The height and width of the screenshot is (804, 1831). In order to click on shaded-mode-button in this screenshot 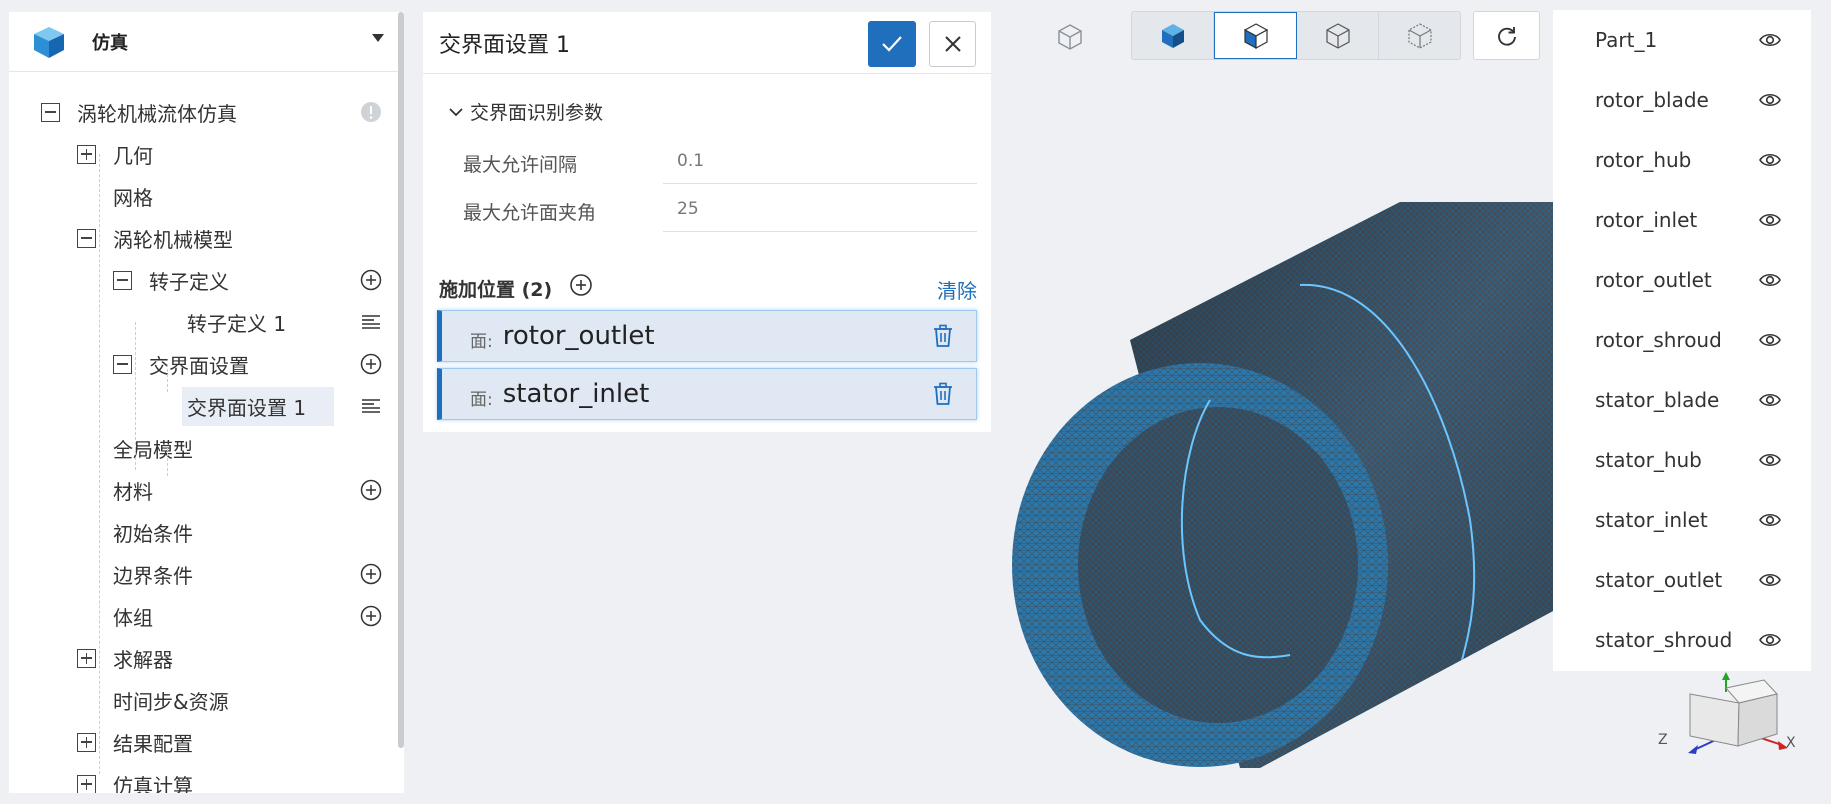, I will do `click(1173, 35)`.